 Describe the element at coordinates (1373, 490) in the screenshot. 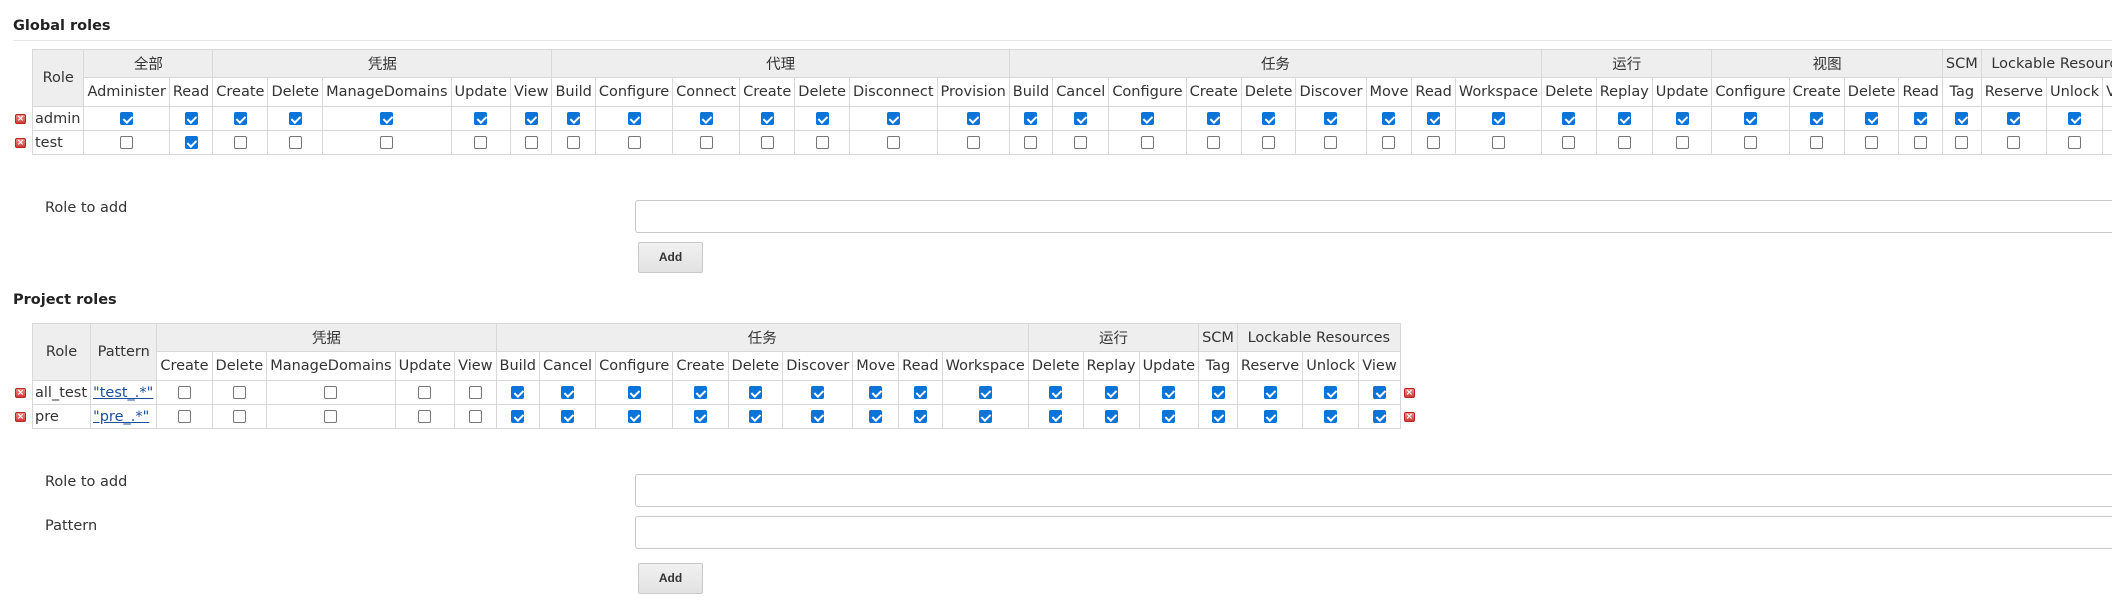

I see `project-role-to-add-input` at that location.